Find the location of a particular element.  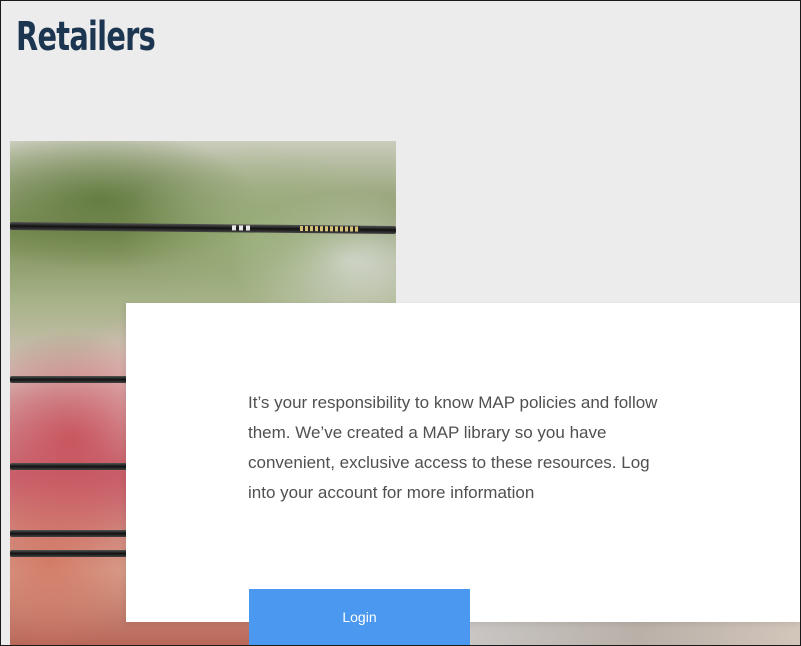

page-title: Retailers is located at coordinates (86, 37).